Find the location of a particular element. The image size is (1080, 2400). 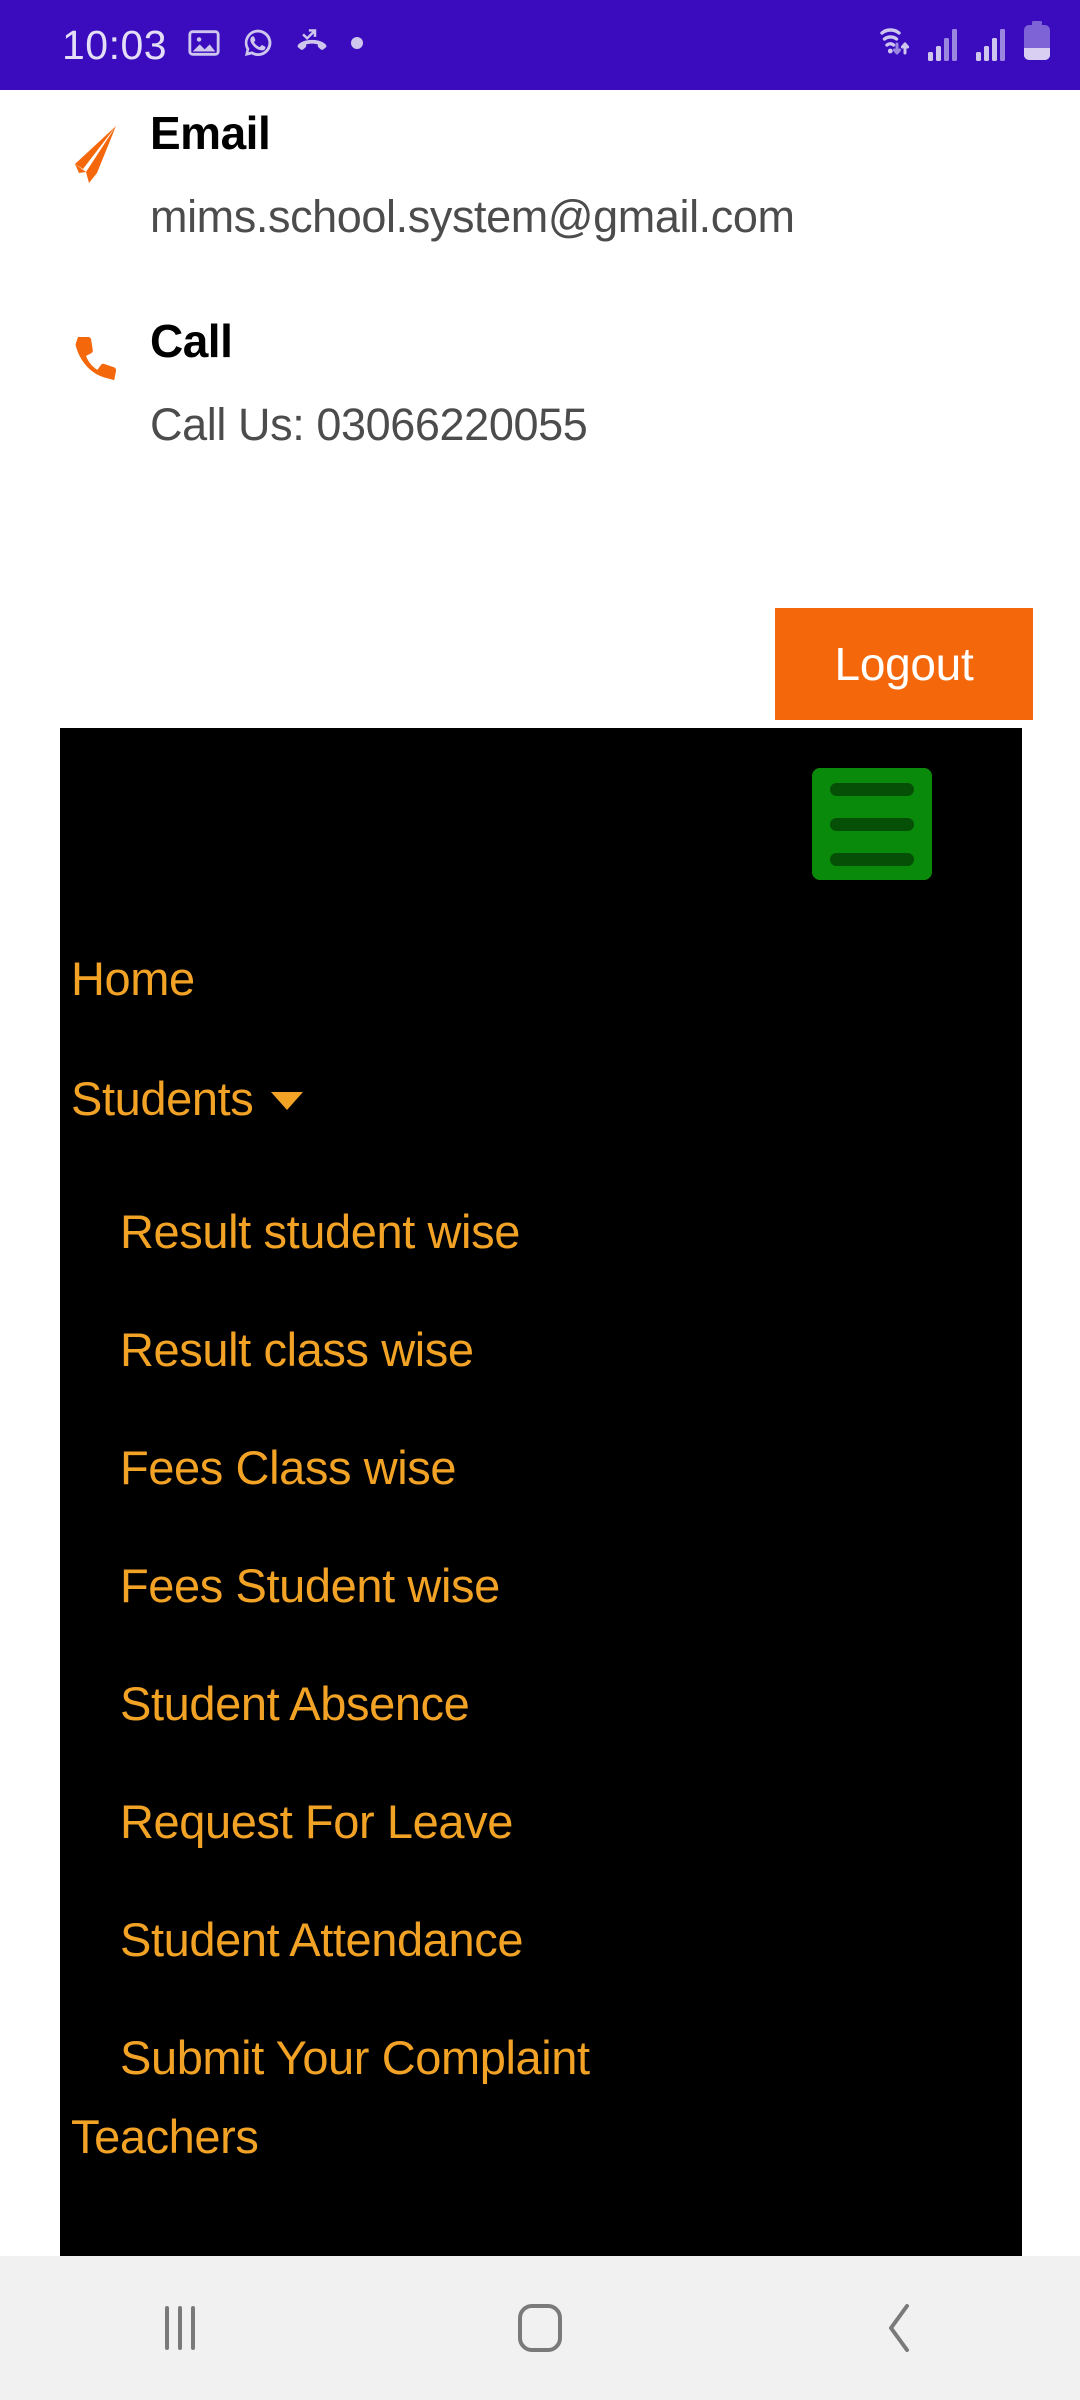

menu-item-students: Students is located at coordinates (541, 1098).